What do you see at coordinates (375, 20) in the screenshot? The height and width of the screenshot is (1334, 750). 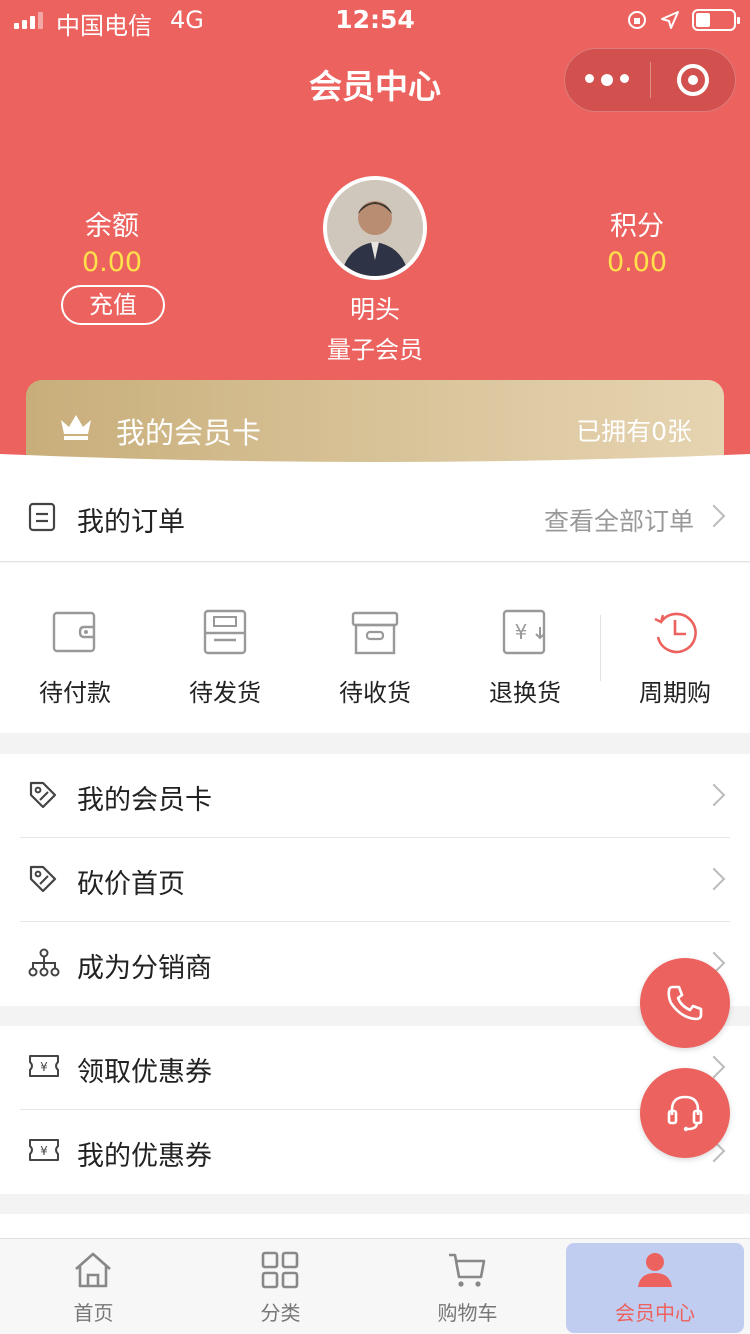 I see `status-bar: 中国电信 4G 12:54` at bounding box center [375, 20].